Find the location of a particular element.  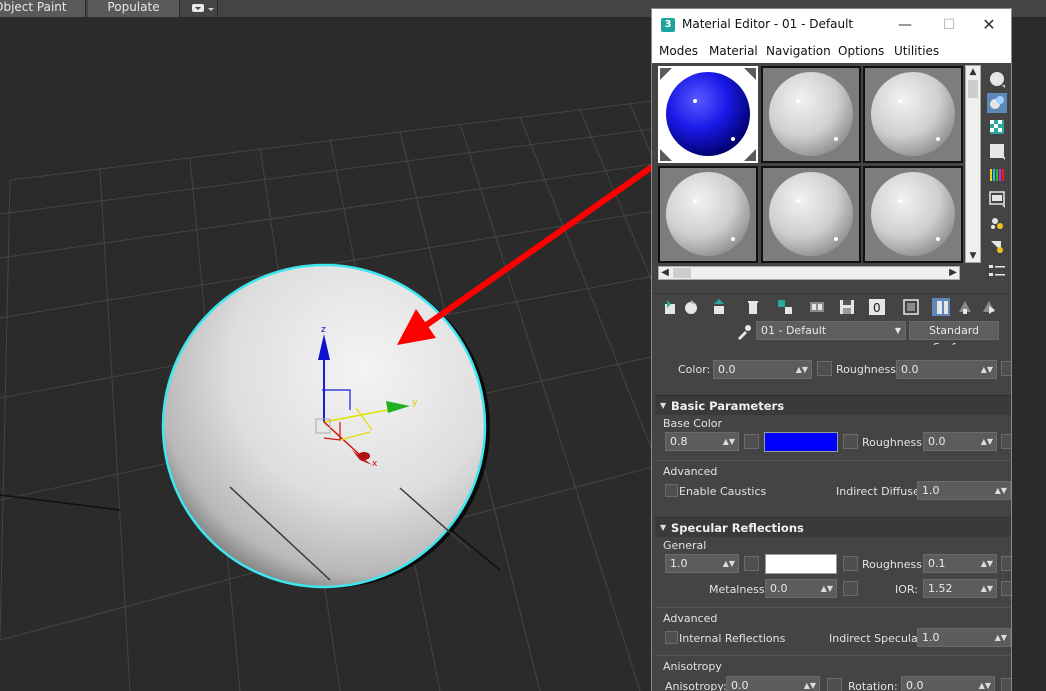

color-spinner: 0.0 ▲▼ is located at coordinates (762, 369).